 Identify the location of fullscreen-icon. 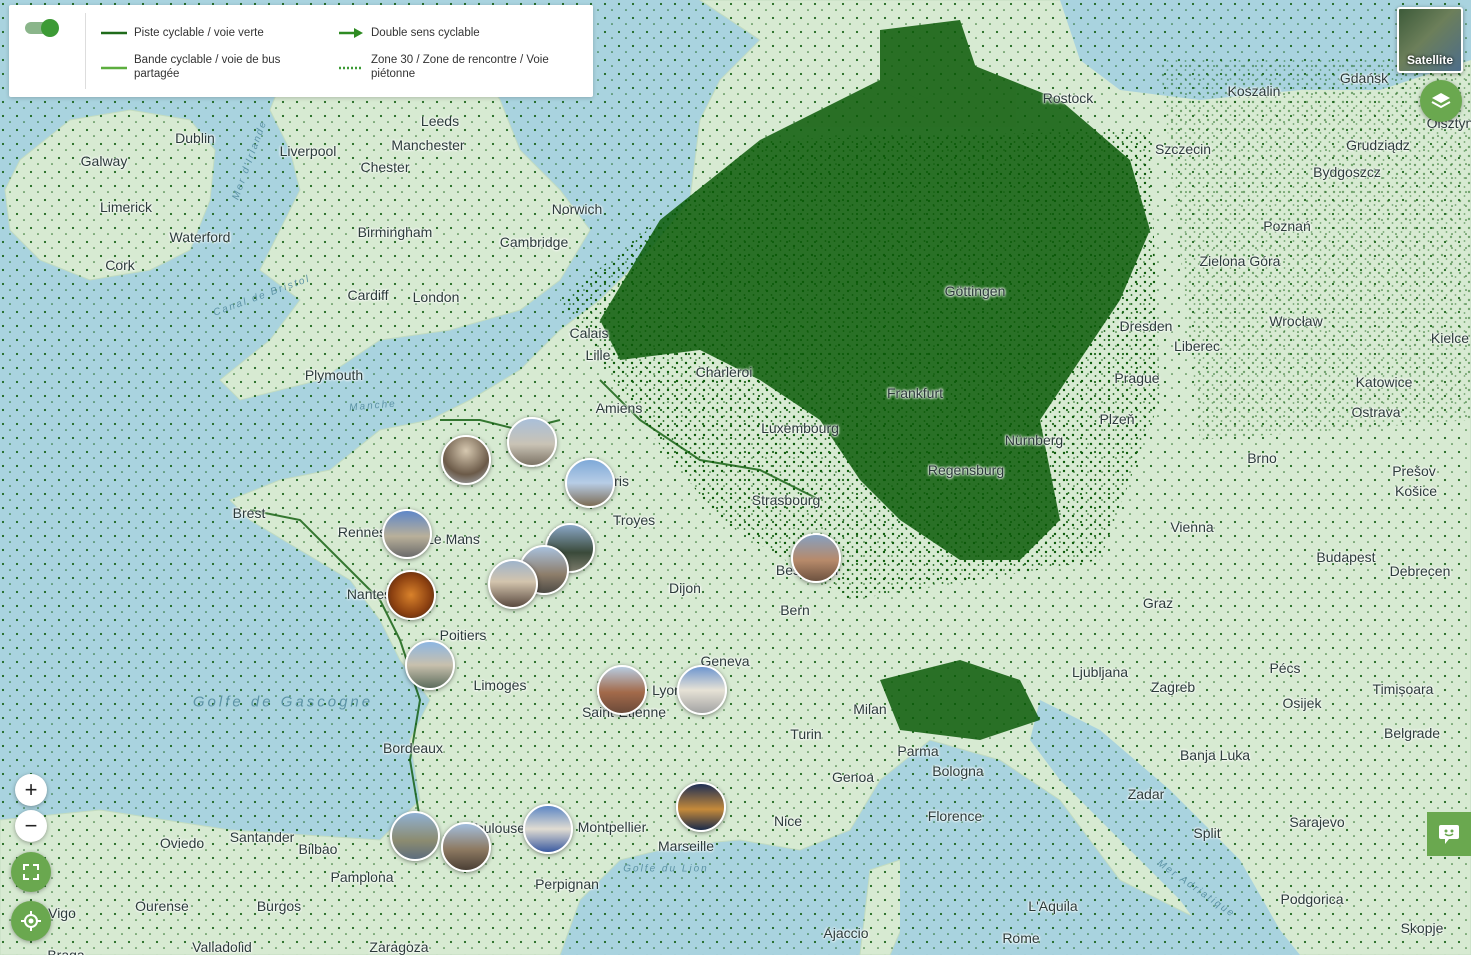
(31, 872).